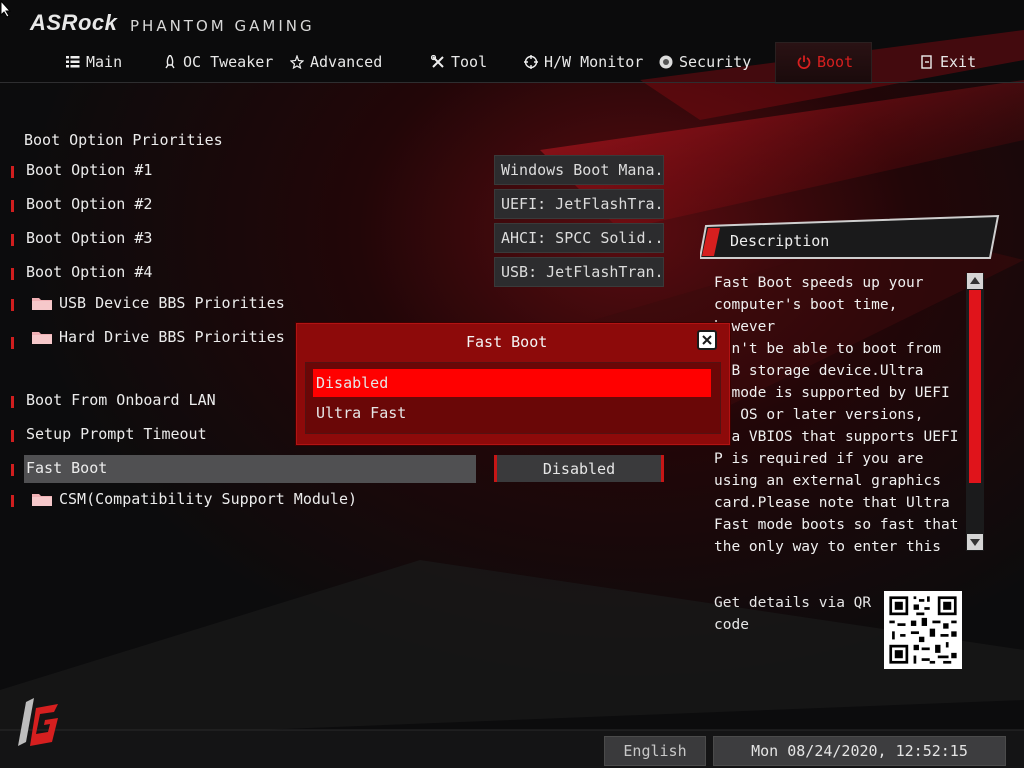 The width and height of the screenshot is (1024, 768). What do you see at coordinates (715, 62) in the screenshot?
I see `tab-label: Security` at bounding box center [715, 62].